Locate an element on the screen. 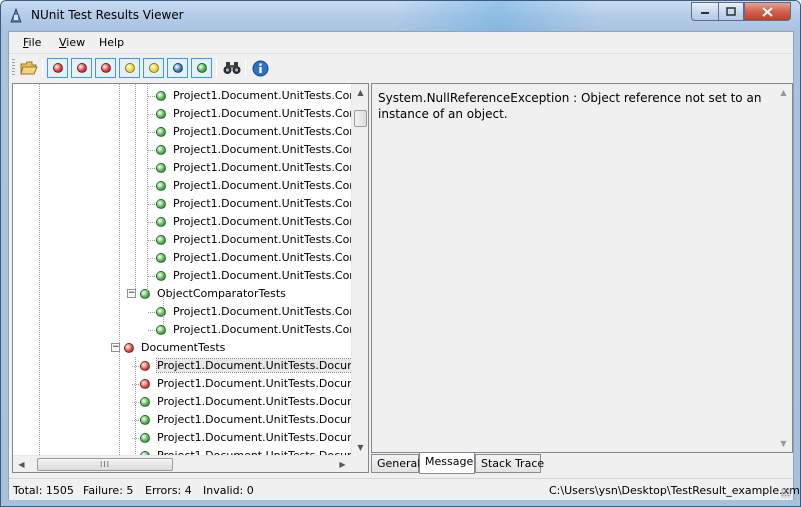 The width and height of the screenshot is (801, 507). tree-horizontal-scrollbar: ◀ III ▶ is located at coordinates (182, 463).